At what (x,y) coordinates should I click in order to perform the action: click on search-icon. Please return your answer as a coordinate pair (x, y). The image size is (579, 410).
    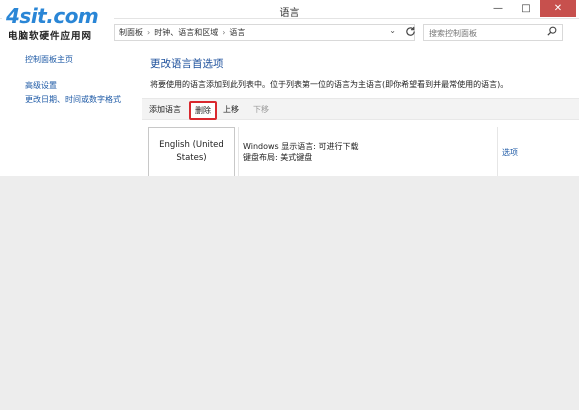
    Looking at the image, I should click on (552, 32).